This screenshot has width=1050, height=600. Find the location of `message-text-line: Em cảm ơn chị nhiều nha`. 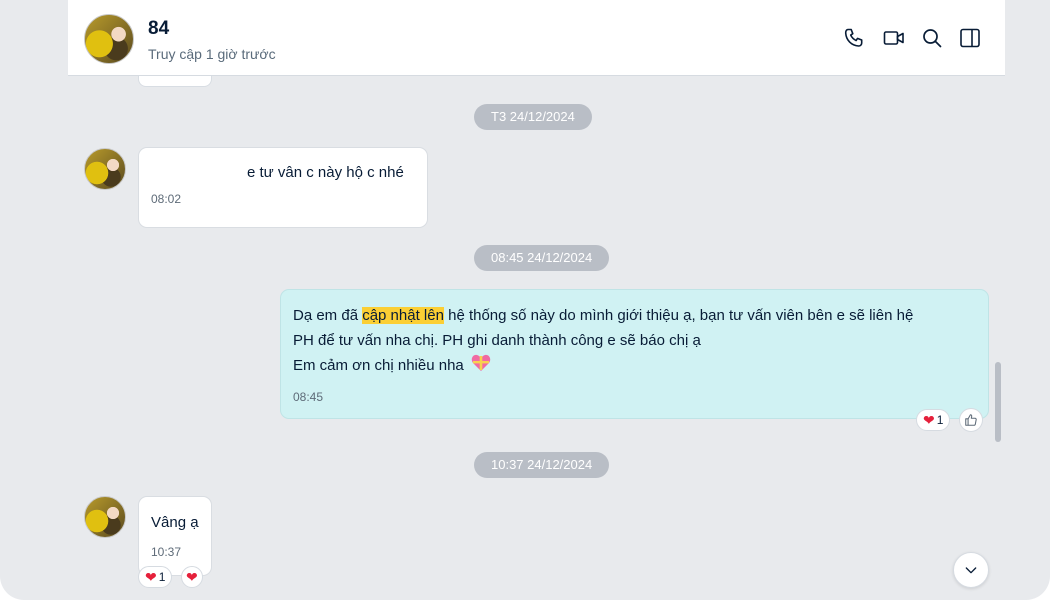

message-text-line: Em cảm ơn chị nhiều nha is located at coordinates (634, 366).